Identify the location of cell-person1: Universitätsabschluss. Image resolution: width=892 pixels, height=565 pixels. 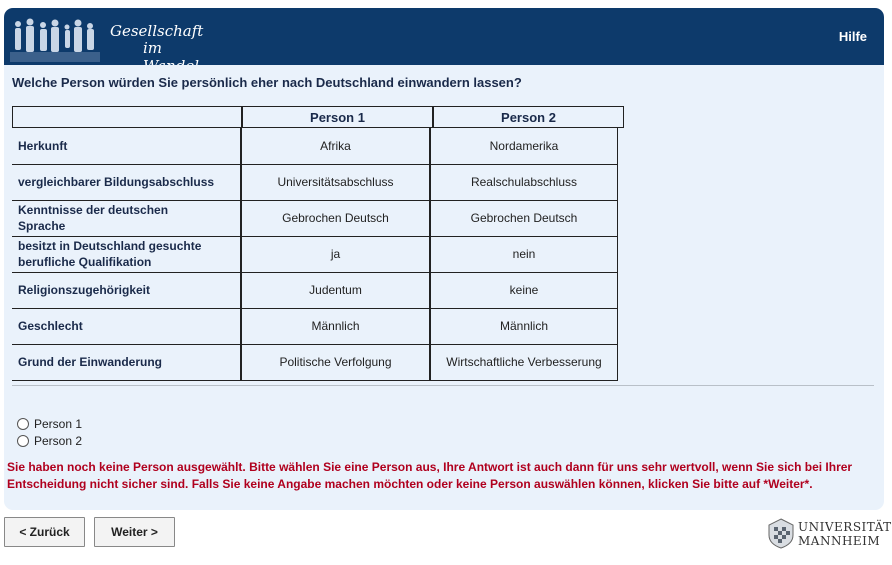
(335, 182).